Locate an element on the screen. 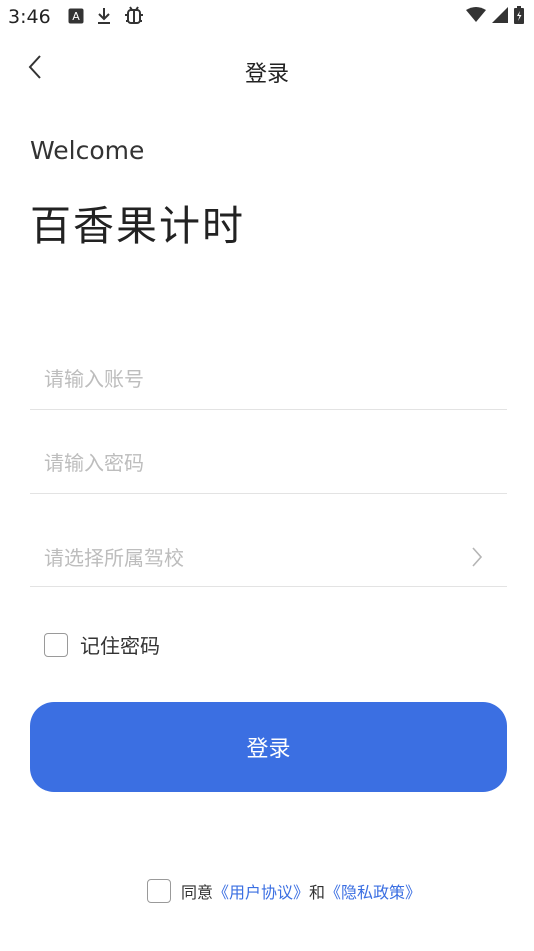  privacy-policy-link: 《隐私政策》 is located at coordinates (373, 891).